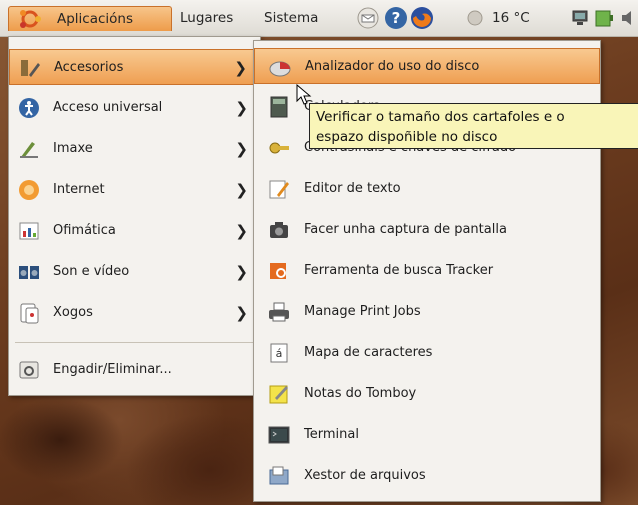  I want to click on menu-item-accesorios: Accesorios ❯, so click(134, 67).